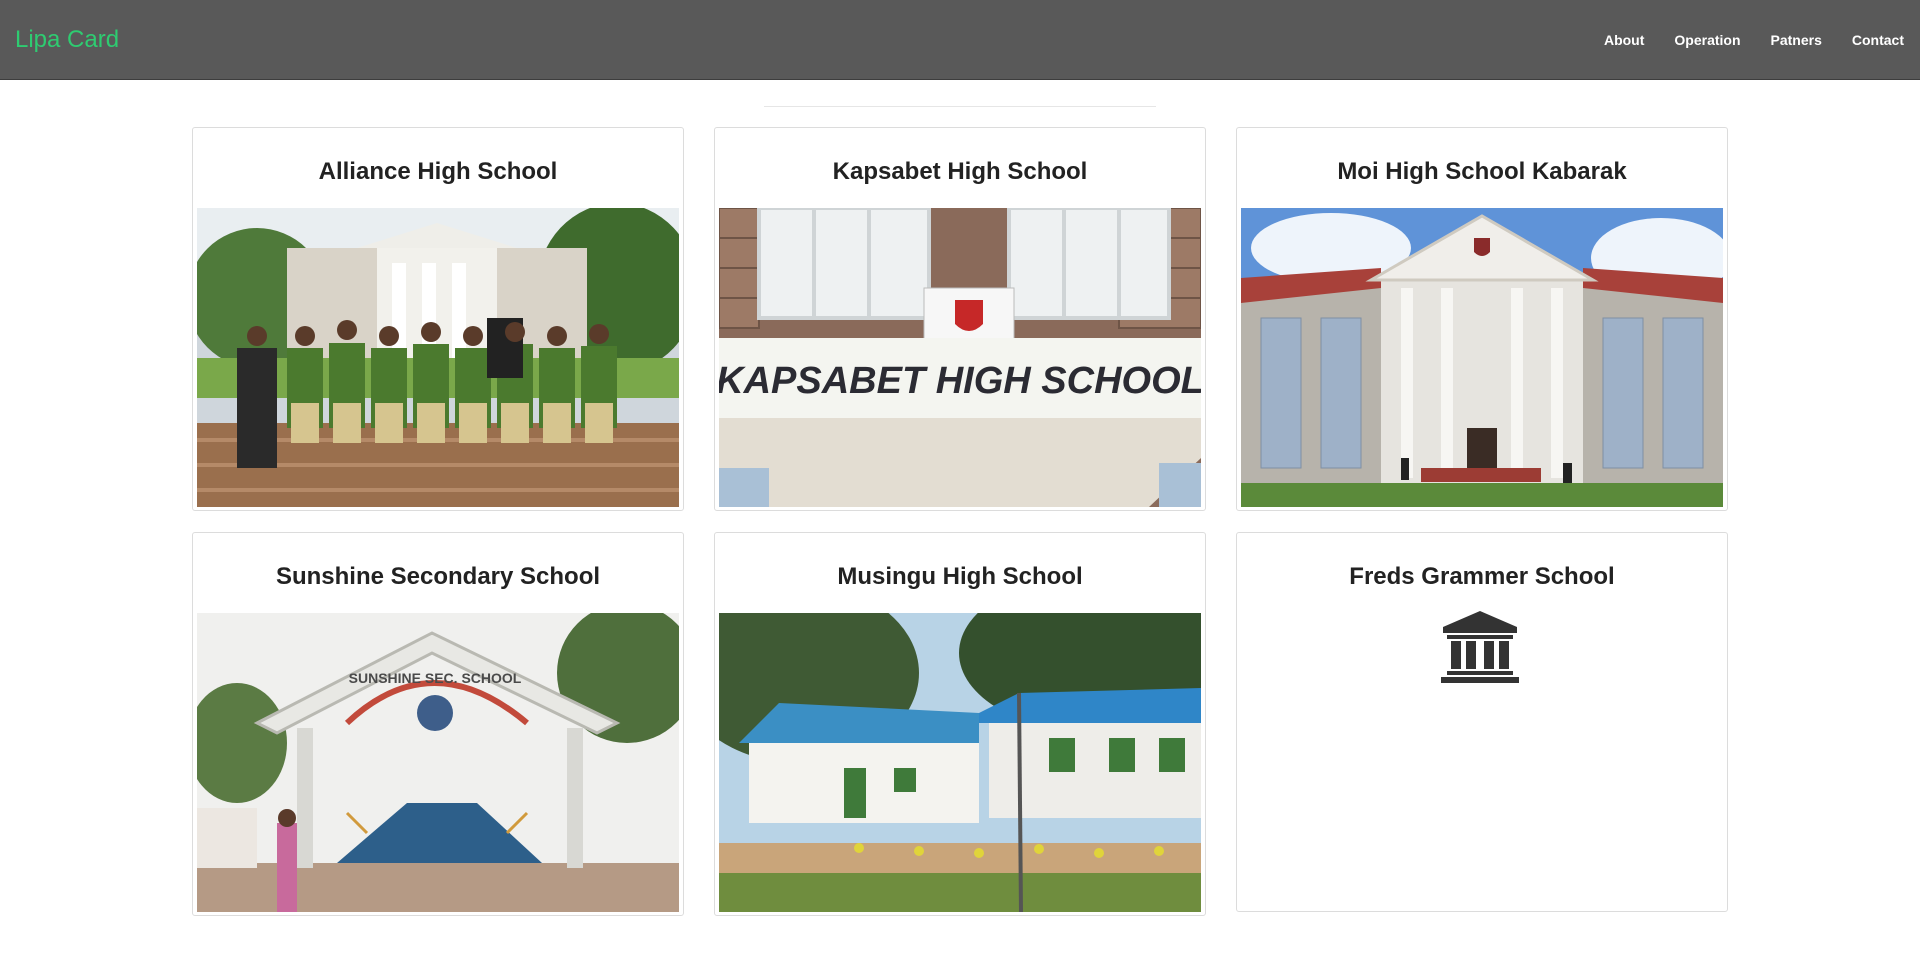 The height and width of the screenshot is (970, 1920). I want to click on partner-card-alliance: Alliance High School, so click(438, 319).